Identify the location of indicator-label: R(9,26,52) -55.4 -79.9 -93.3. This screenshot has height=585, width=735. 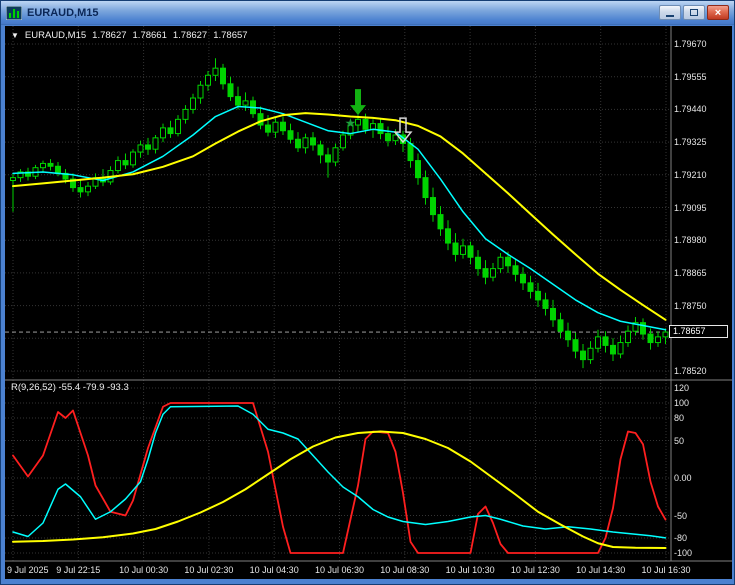
(70, 387).